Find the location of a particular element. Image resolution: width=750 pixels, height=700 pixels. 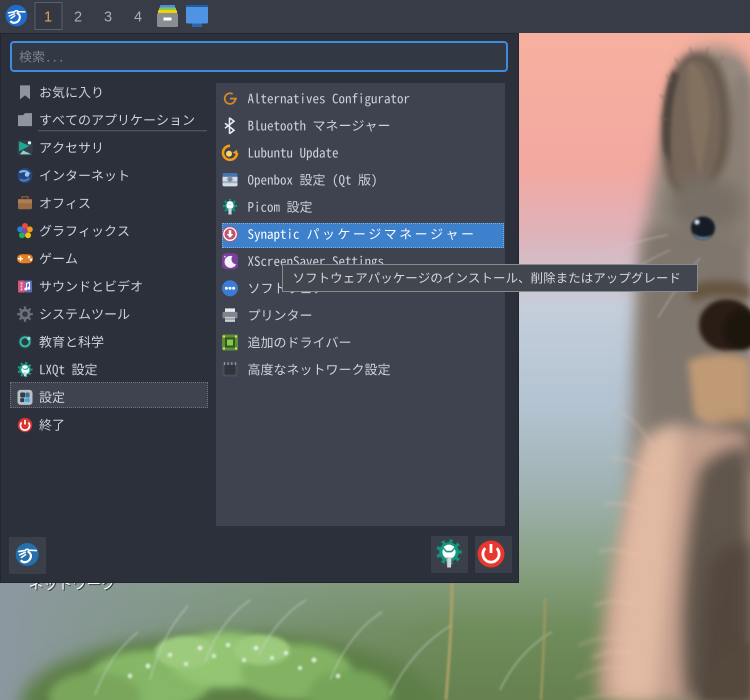

svg-text: 3 is located at coordinates (108, 18).